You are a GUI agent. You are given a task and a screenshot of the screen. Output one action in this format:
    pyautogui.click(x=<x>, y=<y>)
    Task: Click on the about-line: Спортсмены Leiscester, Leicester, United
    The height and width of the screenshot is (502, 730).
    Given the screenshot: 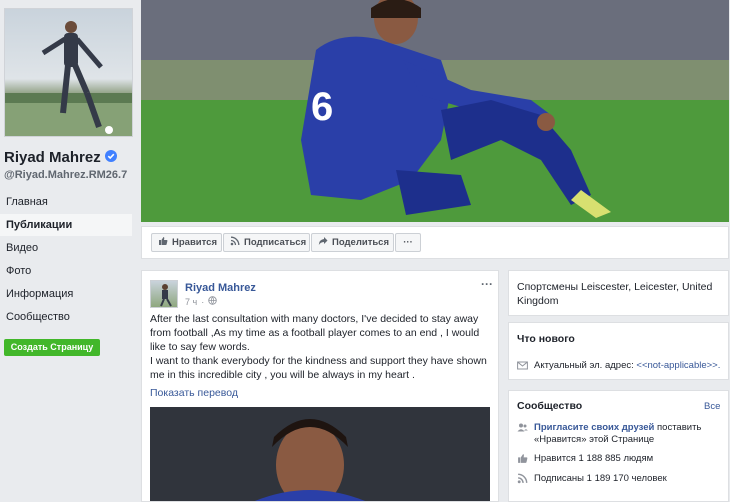 What is the action you would take?
    pyautogui.click(x=615, y=287)
    